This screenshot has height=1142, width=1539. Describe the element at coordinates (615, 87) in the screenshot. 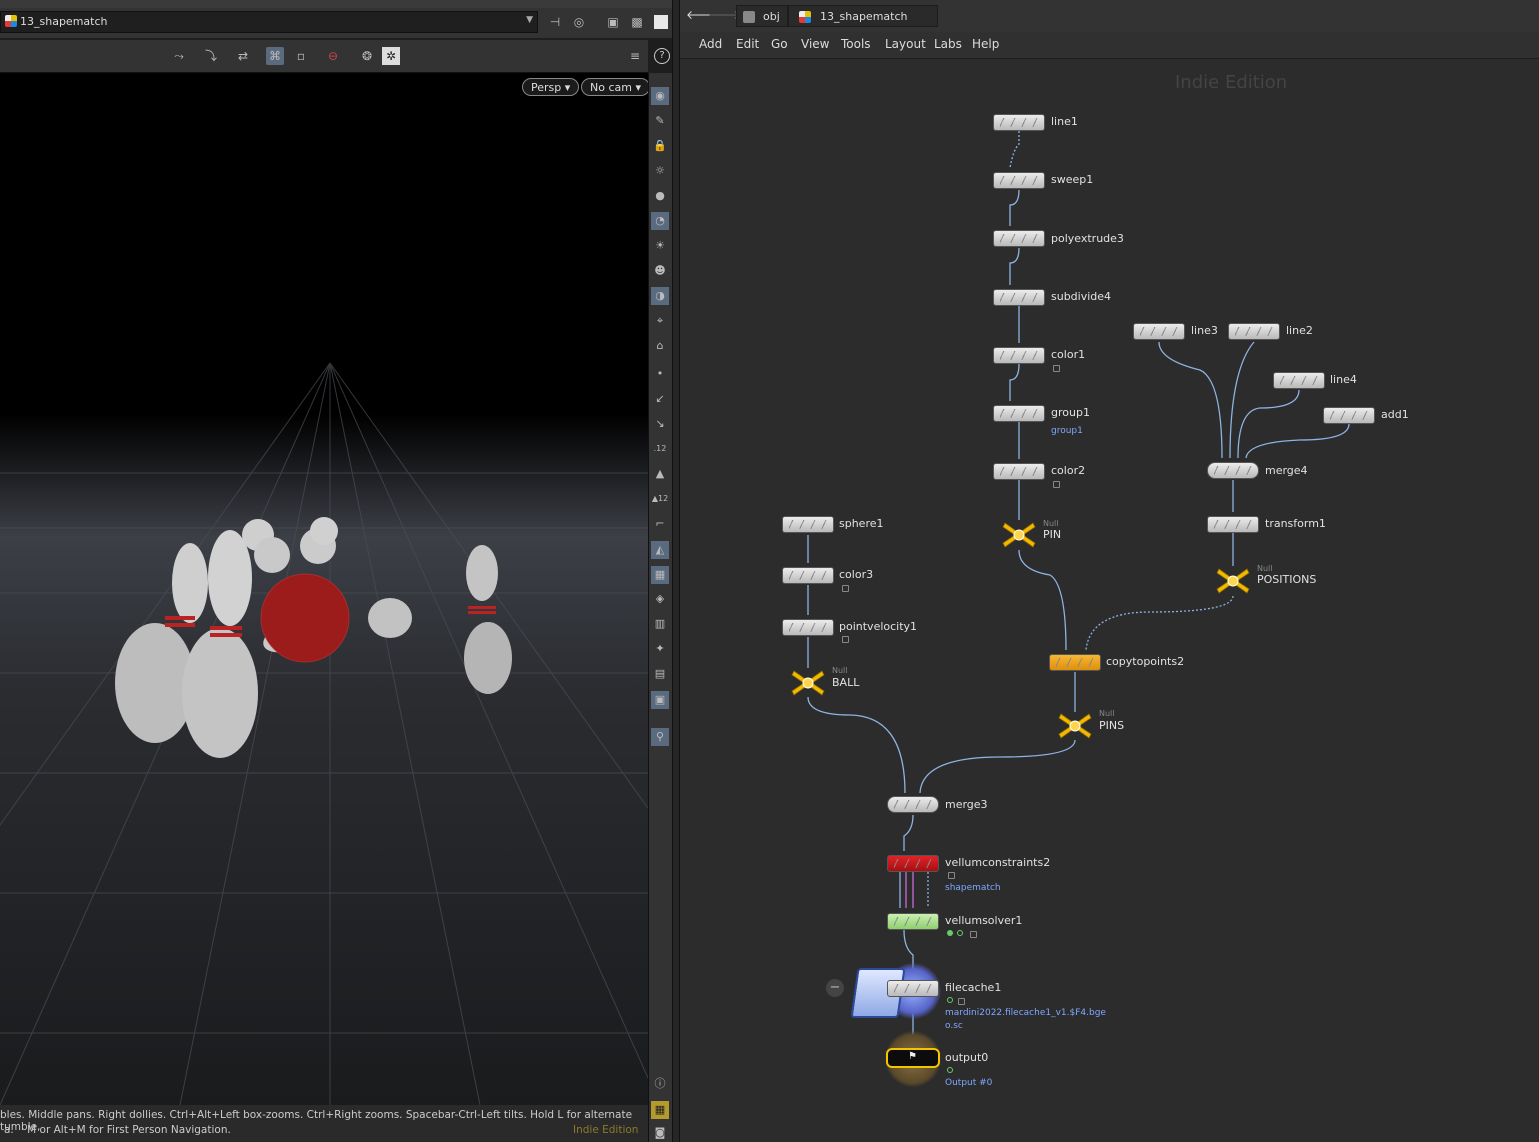

I see `no-cam-button: No cam ▾` at that location.